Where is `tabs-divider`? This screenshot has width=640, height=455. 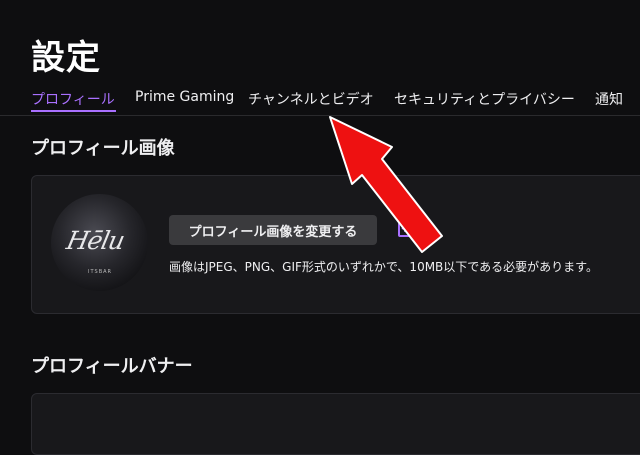 tabs-divider is located at coordinates (320, 115).